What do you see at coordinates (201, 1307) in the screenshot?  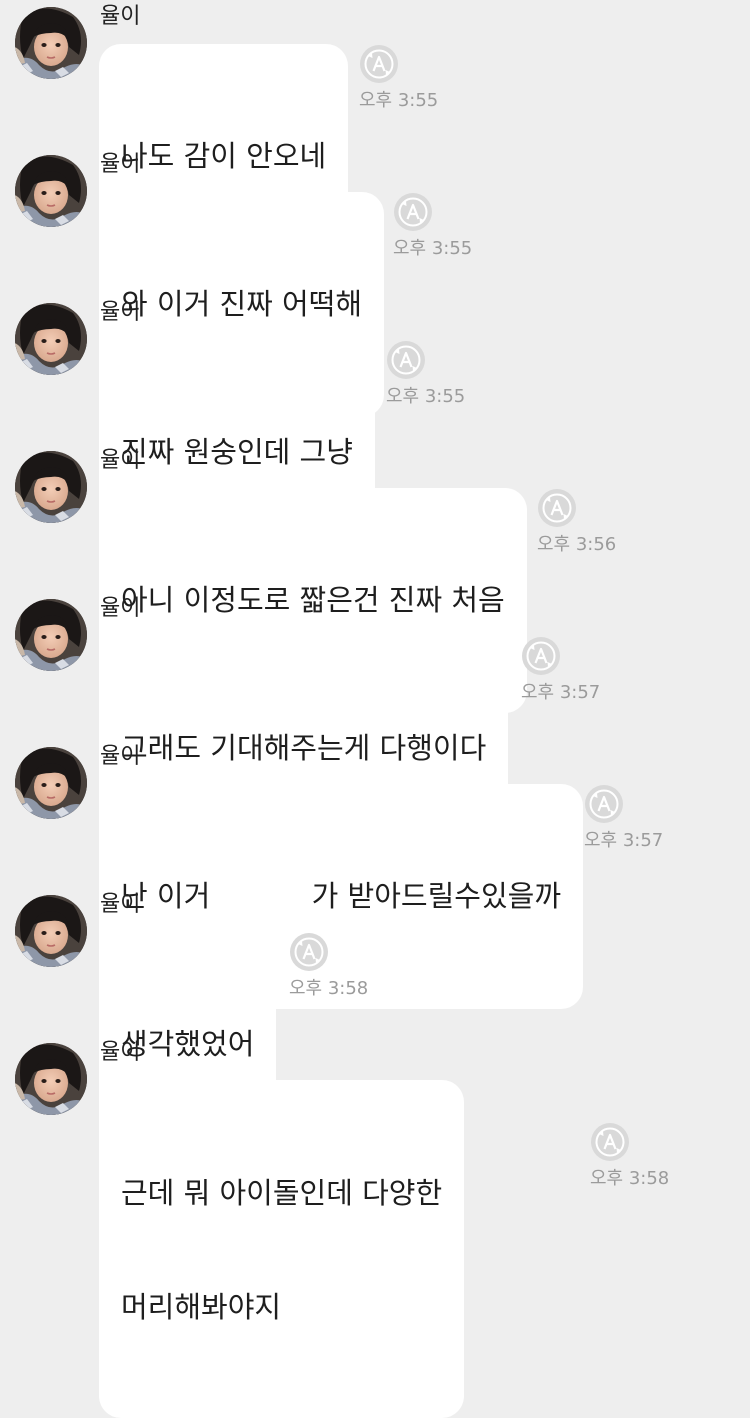 I see `message-text: 머리해봐야지` at bounding box center [201, 1307].